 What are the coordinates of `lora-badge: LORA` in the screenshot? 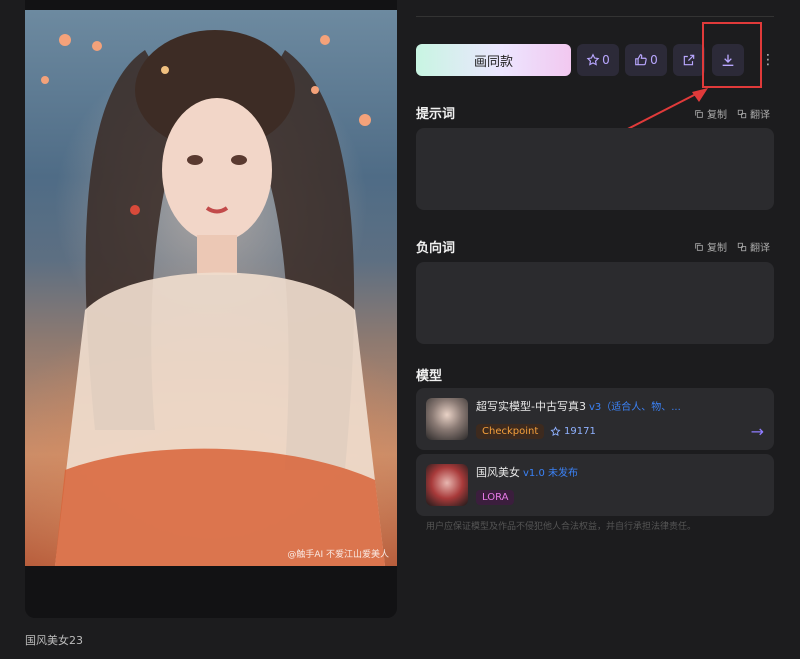 It's located at (495, 497).